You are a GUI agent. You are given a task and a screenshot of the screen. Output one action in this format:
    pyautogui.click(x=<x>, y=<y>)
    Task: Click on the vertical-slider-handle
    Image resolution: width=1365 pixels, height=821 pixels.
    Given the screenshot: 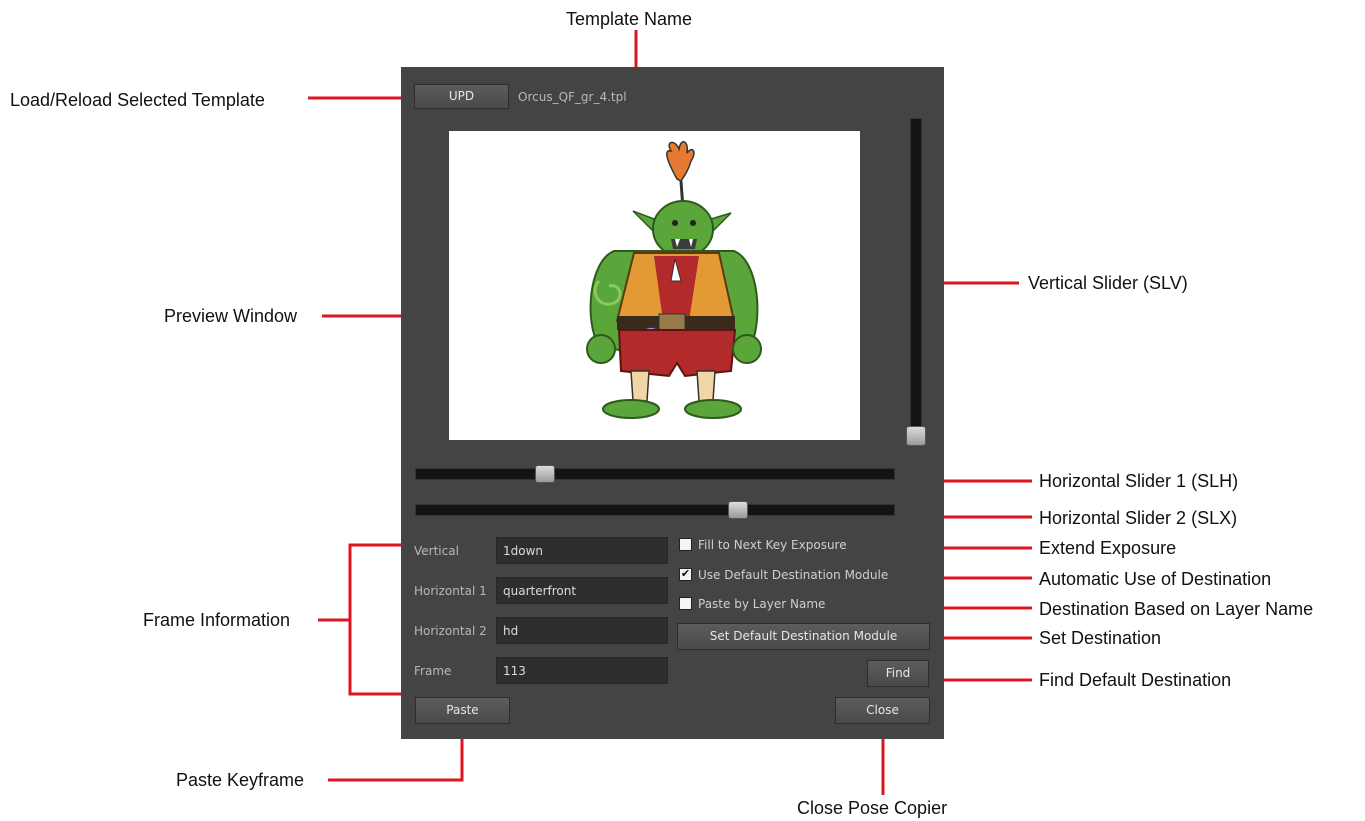 What is the action you would take?
    pyautogui.click(x=916, y=436)
    